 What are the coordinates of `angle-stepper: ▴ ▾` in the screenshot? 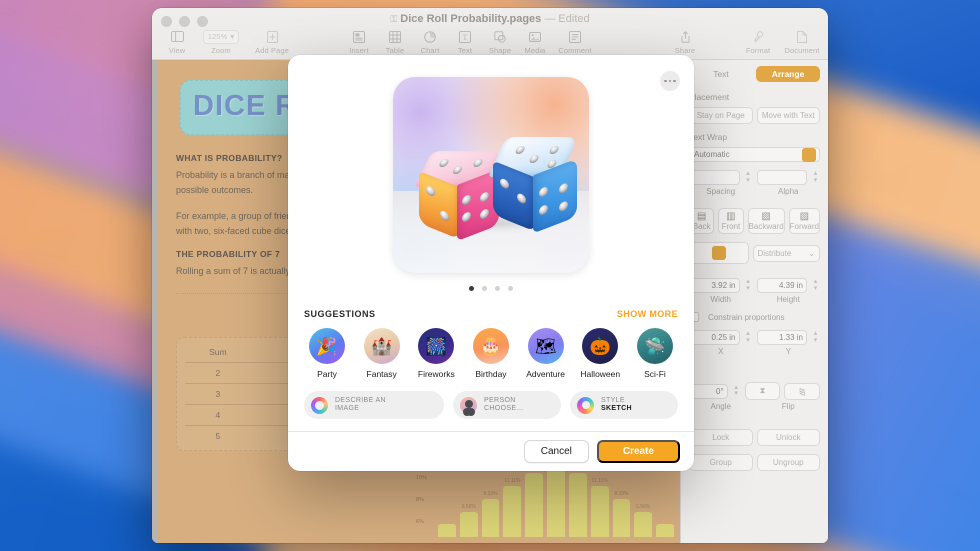 It's located at (736, 391).